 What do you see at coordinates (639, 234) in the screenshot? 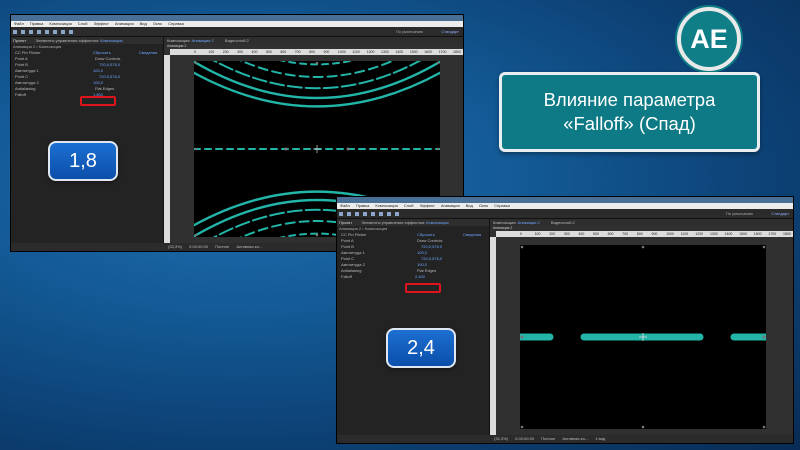
I see `ruler-tick-label: 800` at bounding box center [639, 234].